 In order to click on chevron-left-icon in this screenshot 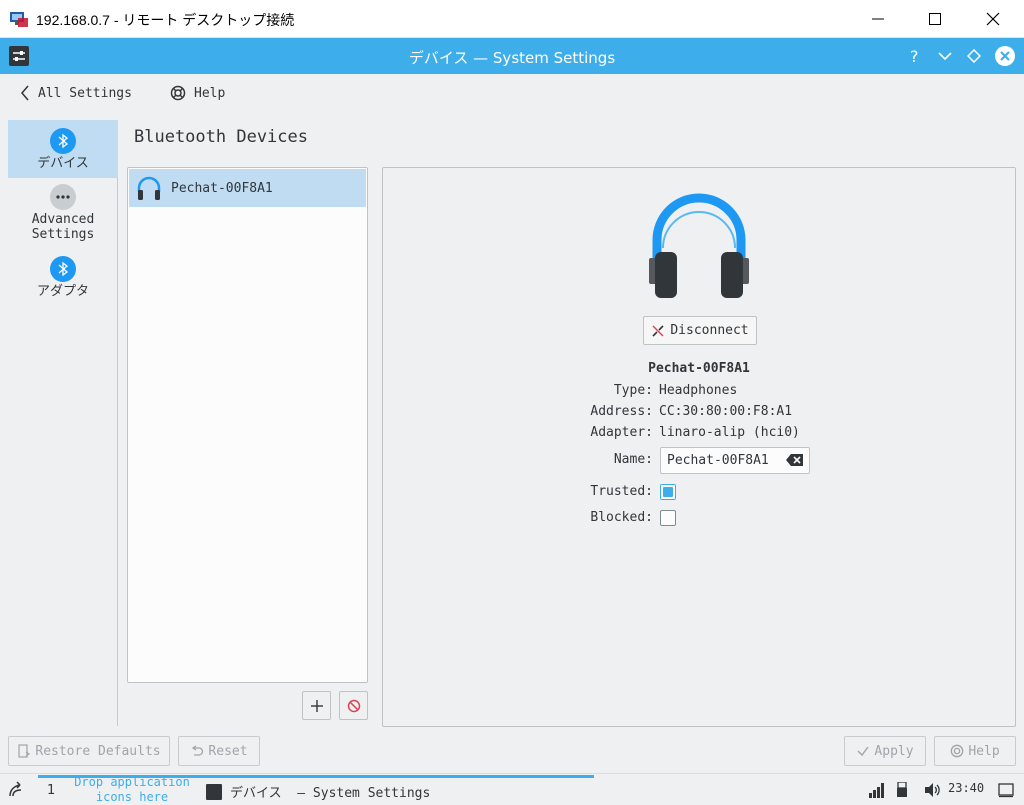, I will do `click(25, 93)`.